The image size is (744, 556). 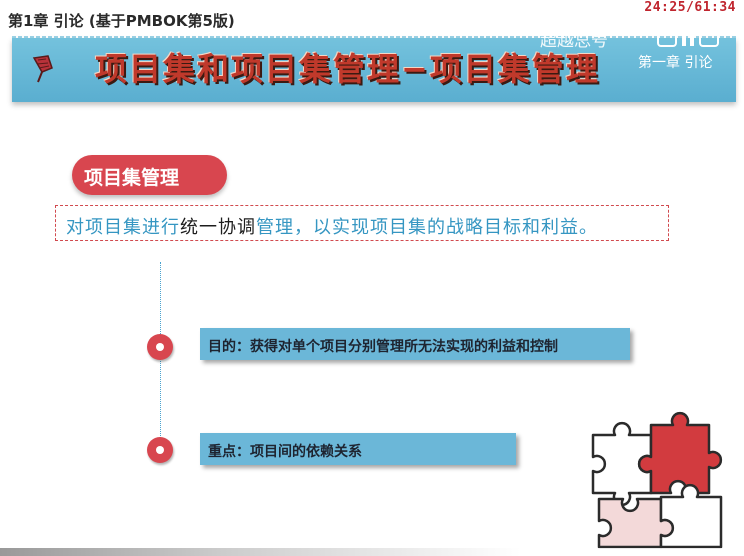 I want to click on watermark-text: 超越总号, so click(x=574, y=41).